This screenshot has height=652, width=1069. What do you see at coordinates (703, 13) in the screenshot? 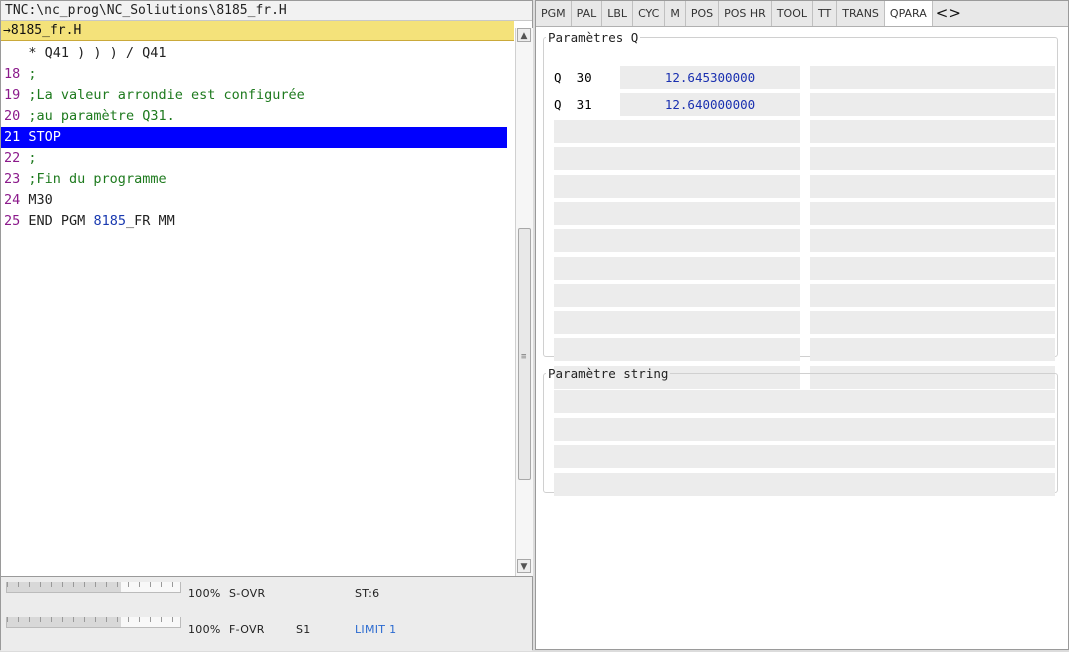
I see `tab-pos: POS` at bounding box center [703, 13].